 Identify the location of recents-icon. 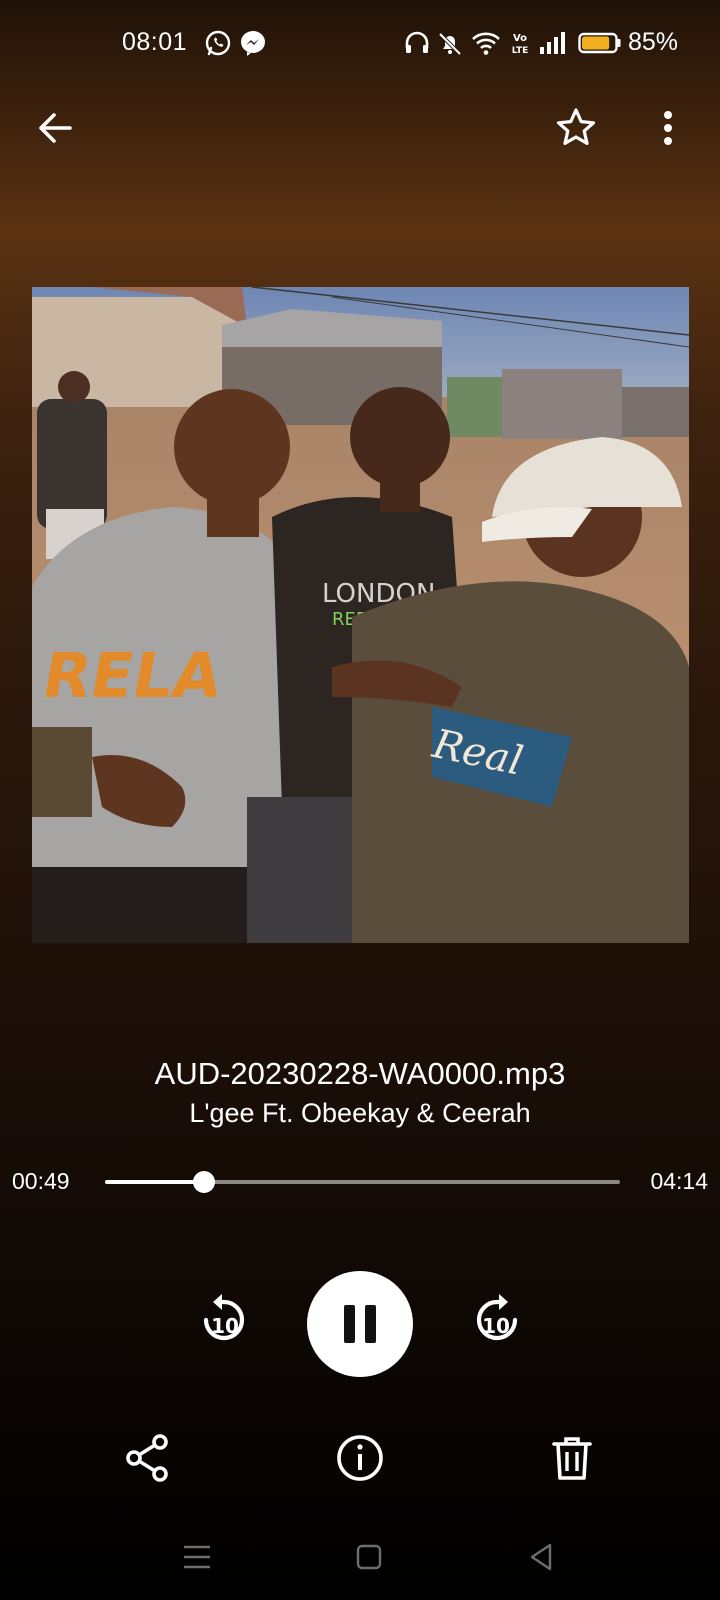
(197, 1557).